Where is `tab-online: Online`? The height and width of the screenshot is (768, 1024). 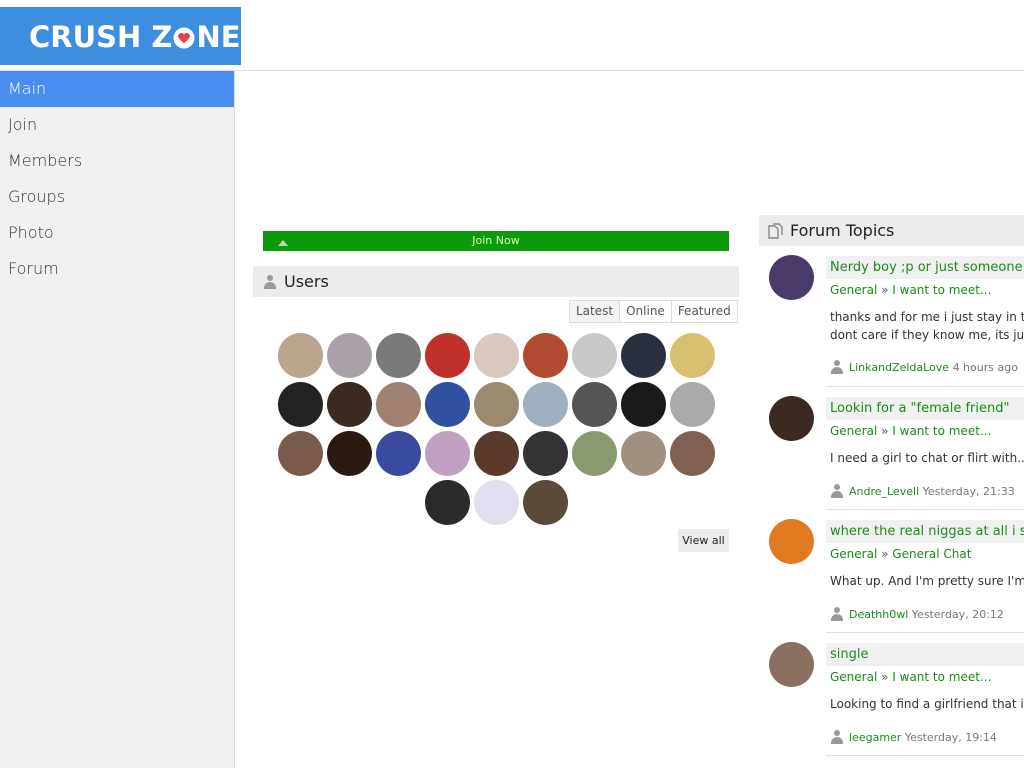 tab-online: Online is located at coordinates (646, 311).